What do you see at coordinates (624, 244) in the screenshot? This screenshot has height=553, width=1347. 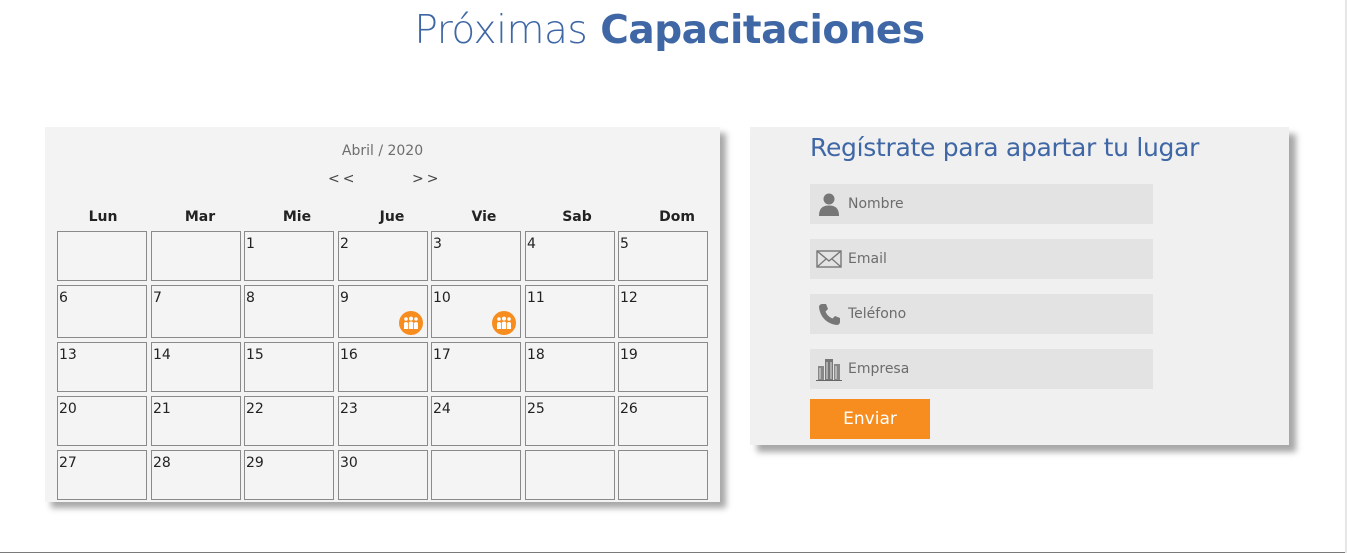 I see `day-number: 5` at bounding box center [624, 244].